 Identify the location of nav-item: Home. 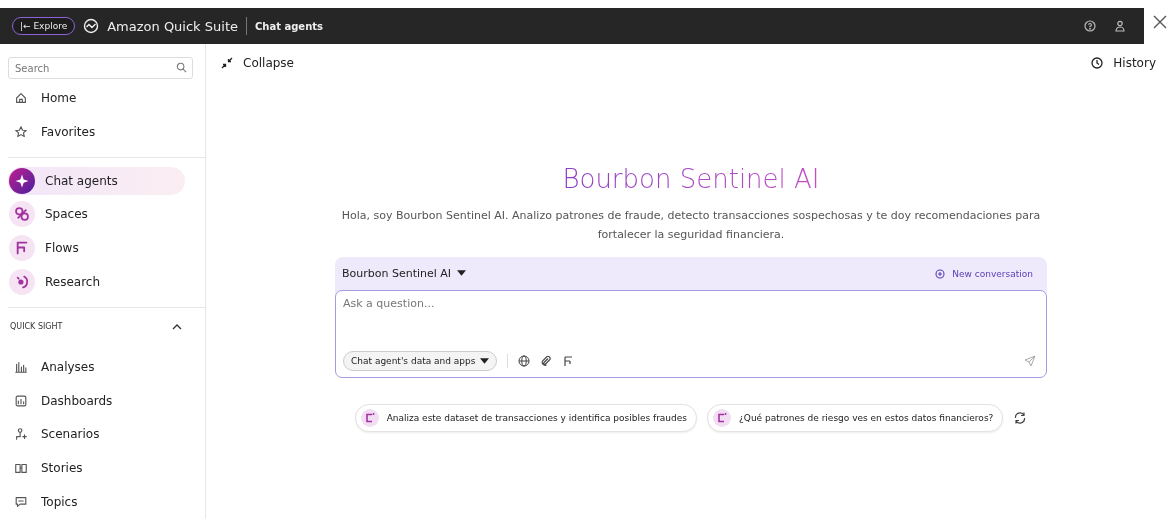
(59, 97).